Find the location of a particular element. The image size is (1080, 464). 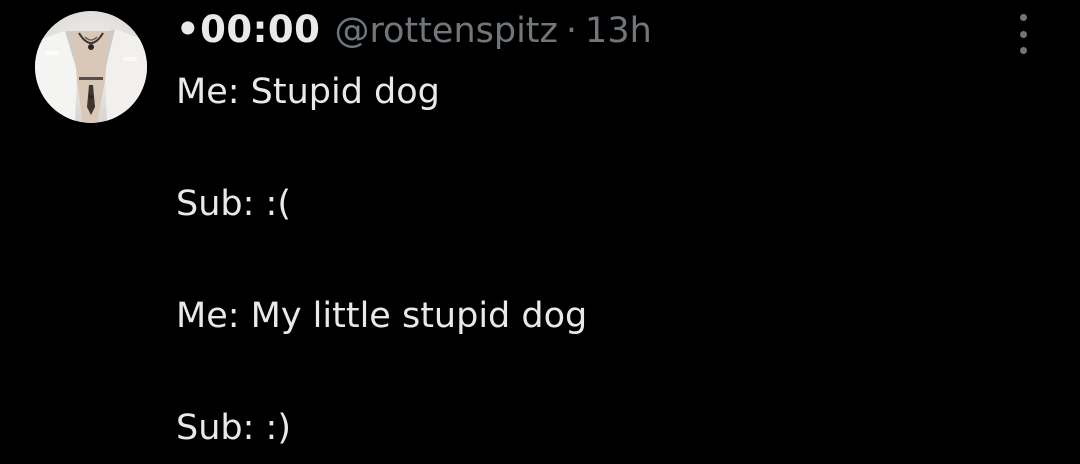

tweet-line: Me: Stupid dog is located at coordinates (308, 92).